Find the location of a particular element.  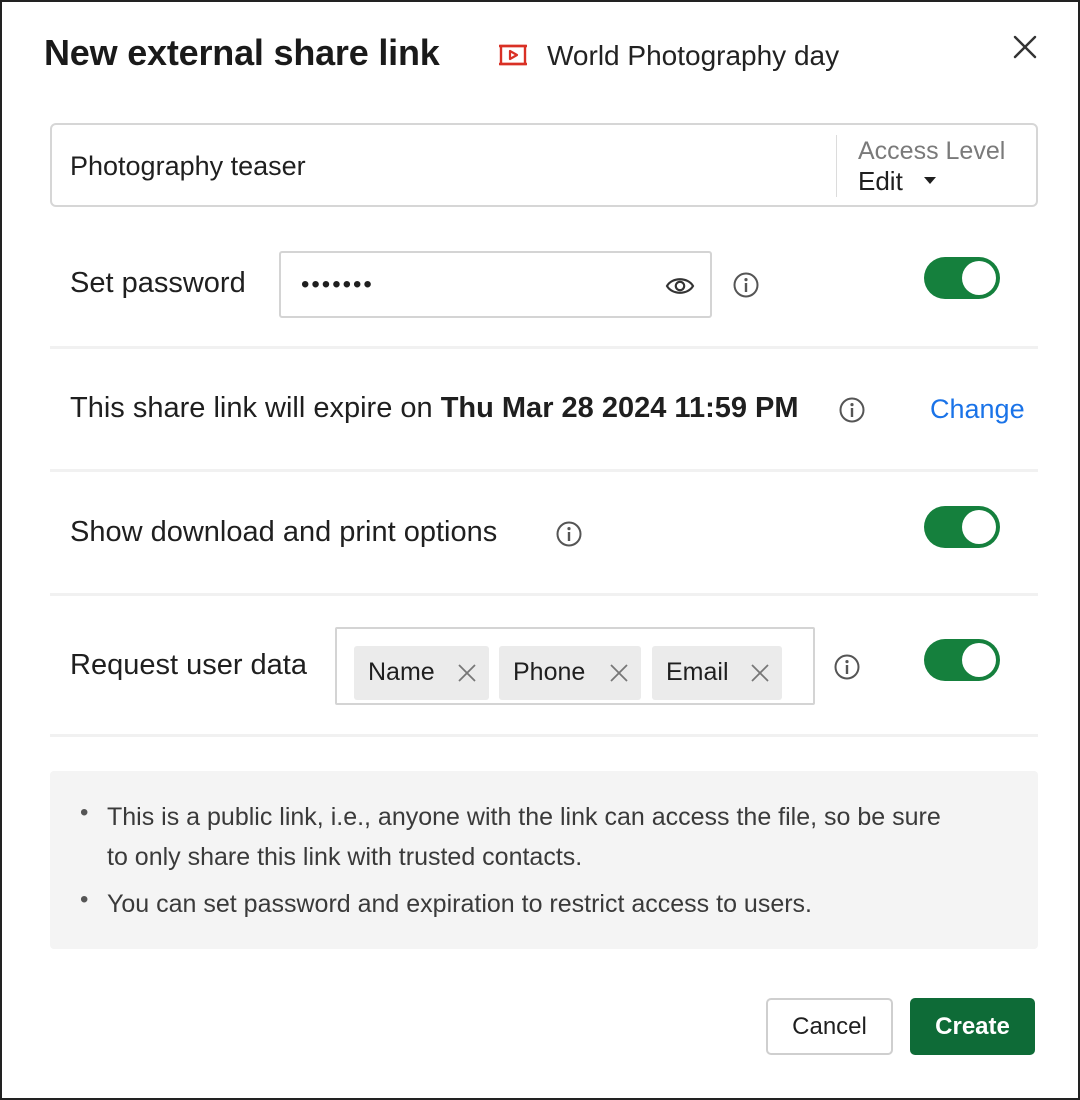

chip-phone: Phone is located at coordinates (570, 673).